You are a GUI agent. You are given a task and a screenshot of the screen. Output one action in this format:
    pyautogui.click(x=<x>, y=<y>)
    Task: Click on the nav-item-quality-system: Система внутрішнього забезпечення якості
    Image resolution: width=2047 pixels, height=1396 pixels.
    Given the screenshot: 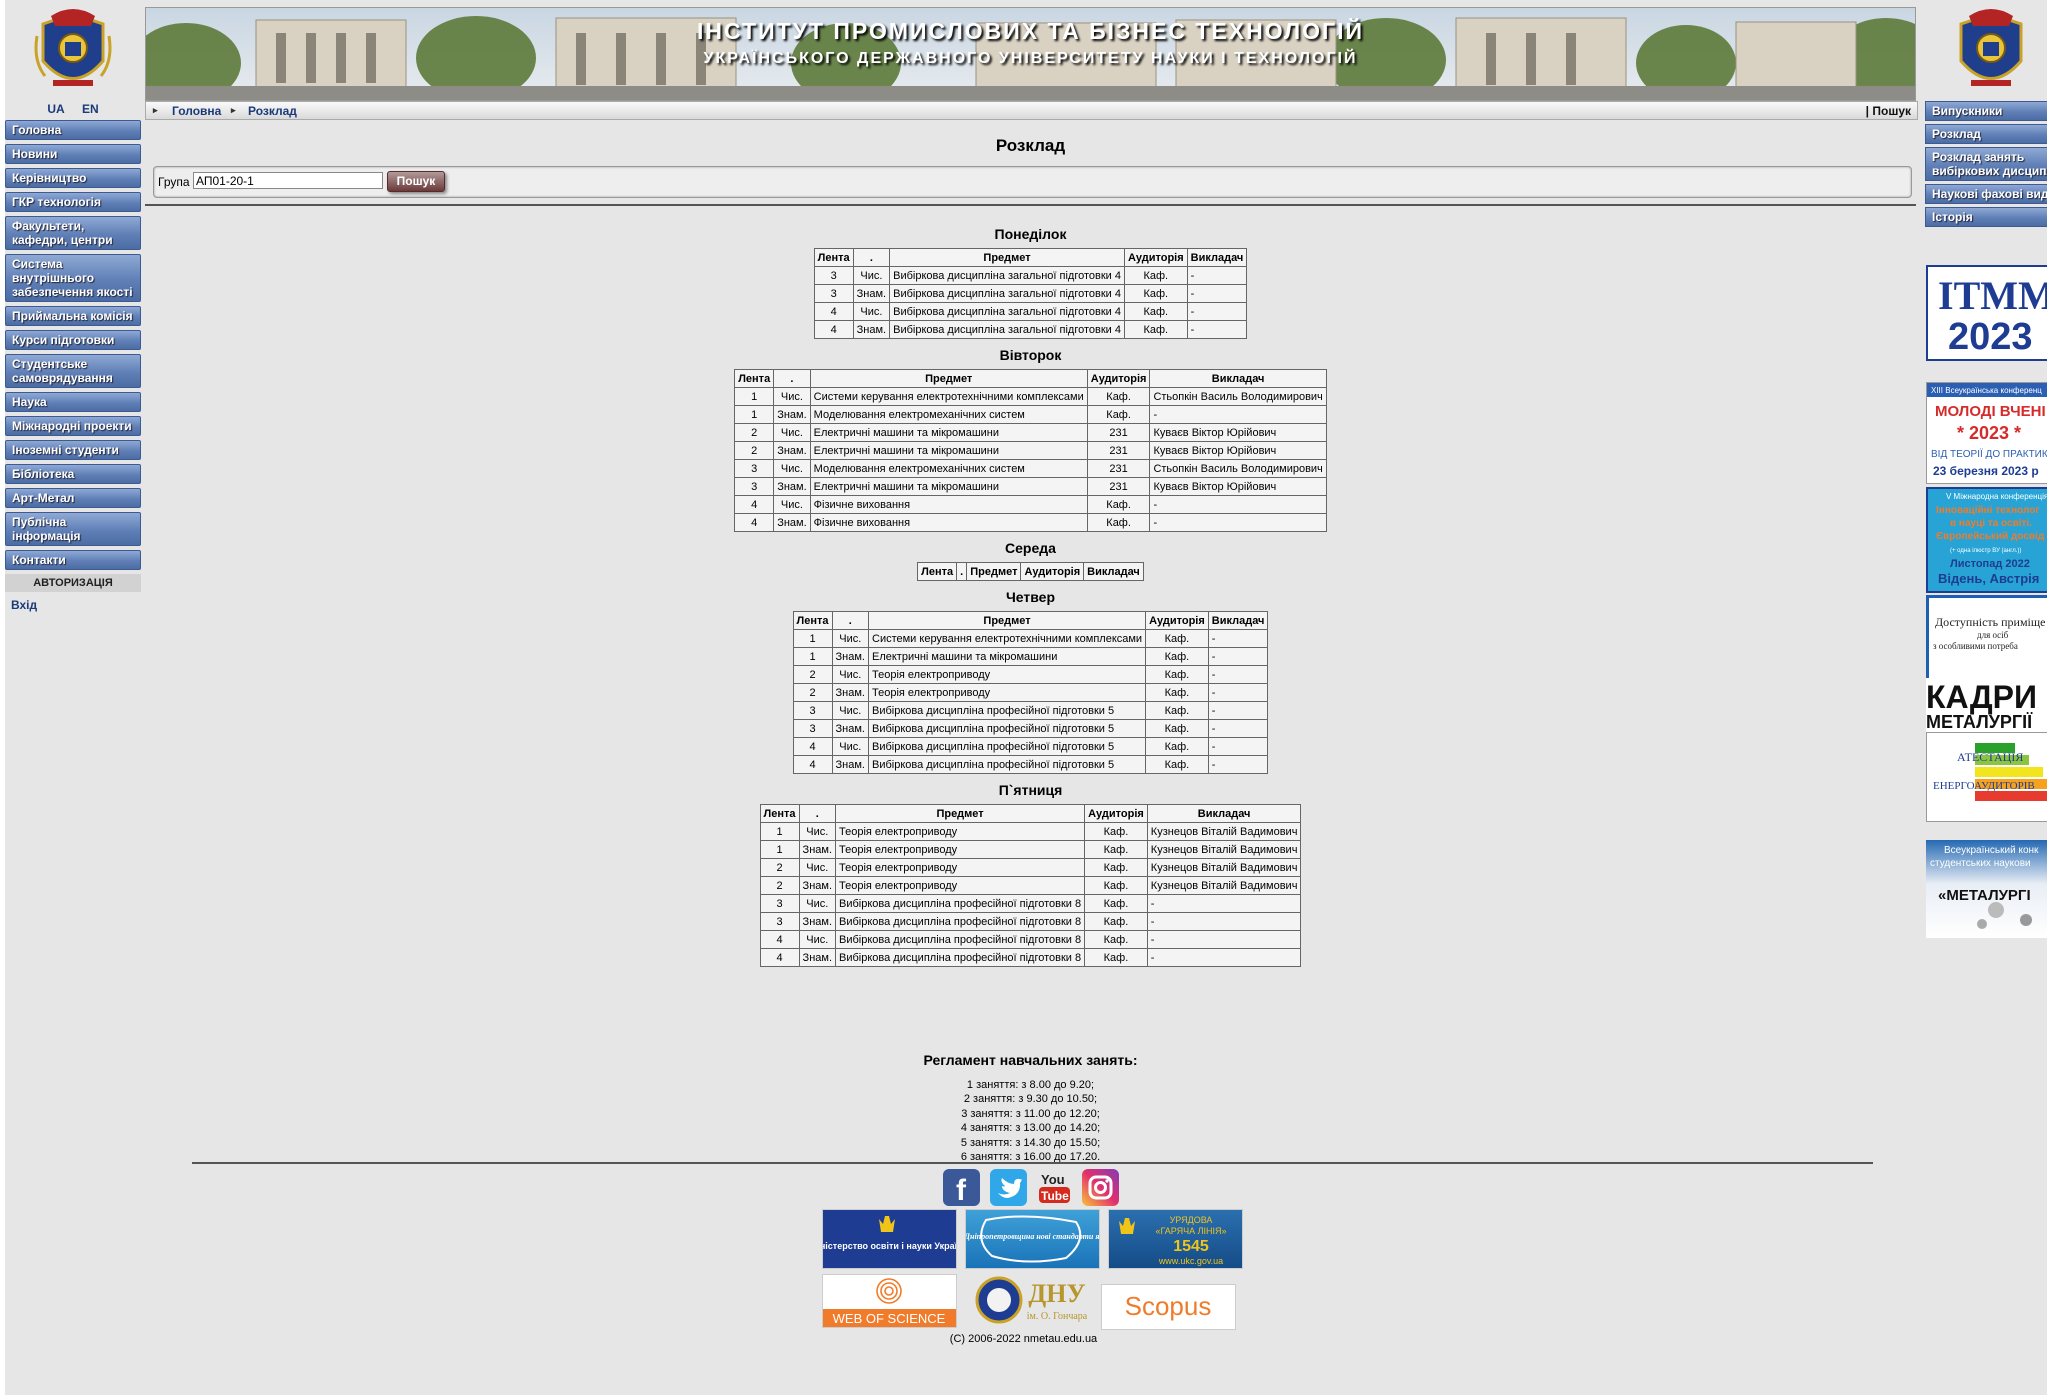 What is the action you would take?
    pyautogui.click(x=73, y=278)
    